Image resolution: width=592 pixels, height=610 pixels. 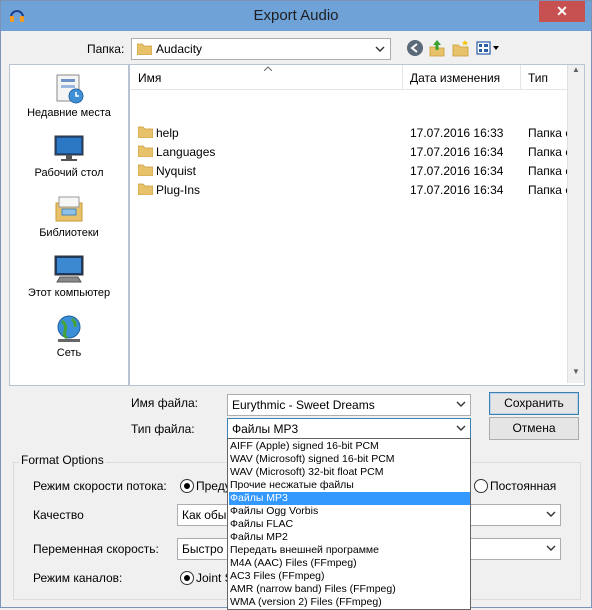 What do you see at coordinates (349, 132) in the screenshot?
I see `table-row: help 17.07.2016 16:33 Папка с ф` at bounding box center [349, 132].